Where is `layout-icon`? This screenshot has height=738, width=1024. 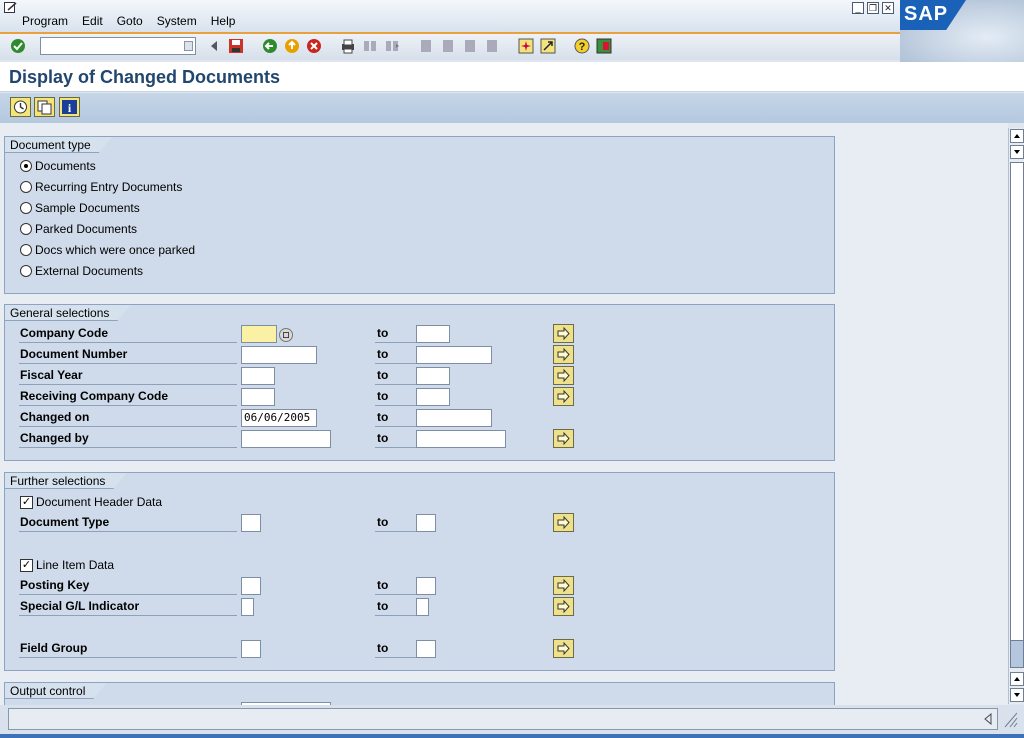
layout-icon is located at coordinates (604, 46).